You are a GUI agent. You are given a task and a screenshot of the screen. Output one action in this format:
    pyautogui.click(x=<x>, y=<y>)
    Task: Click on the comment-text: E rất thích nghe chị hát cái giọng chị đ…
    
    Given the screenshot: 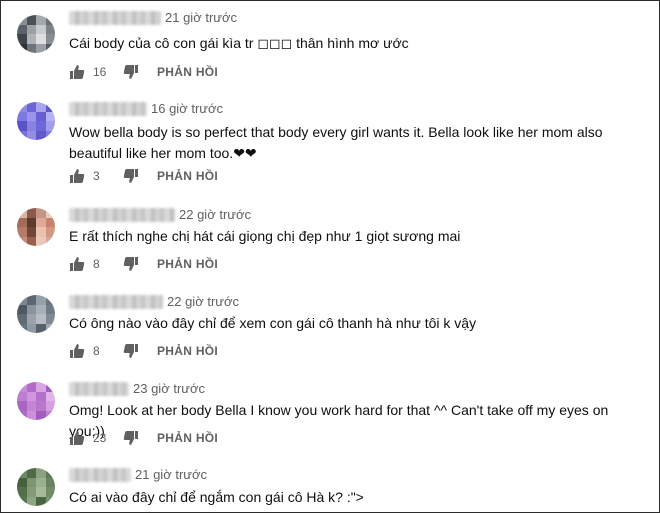 What is the action you would take?
    pyautogui.click(x=265, y=236)
    